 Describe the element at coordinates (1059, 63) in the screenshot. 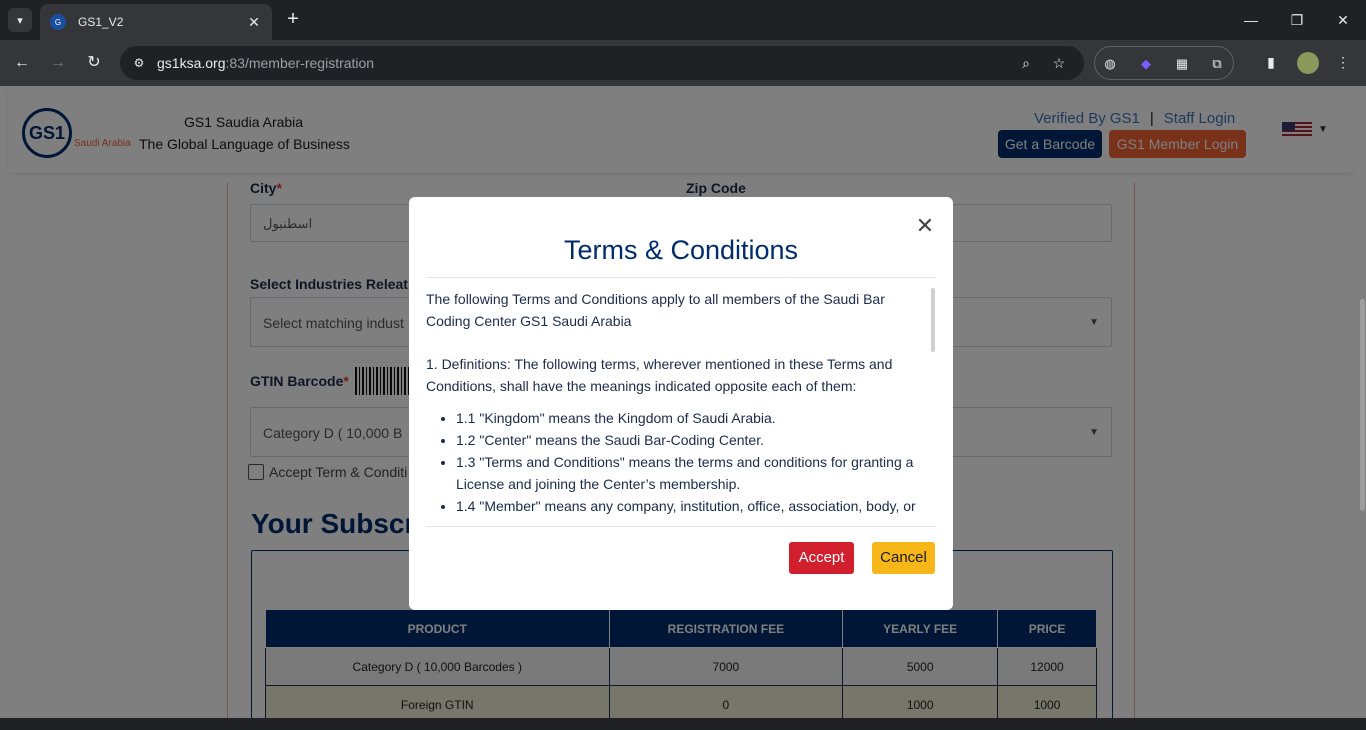

I see `bookmark-star-icon: ☆` at that location.